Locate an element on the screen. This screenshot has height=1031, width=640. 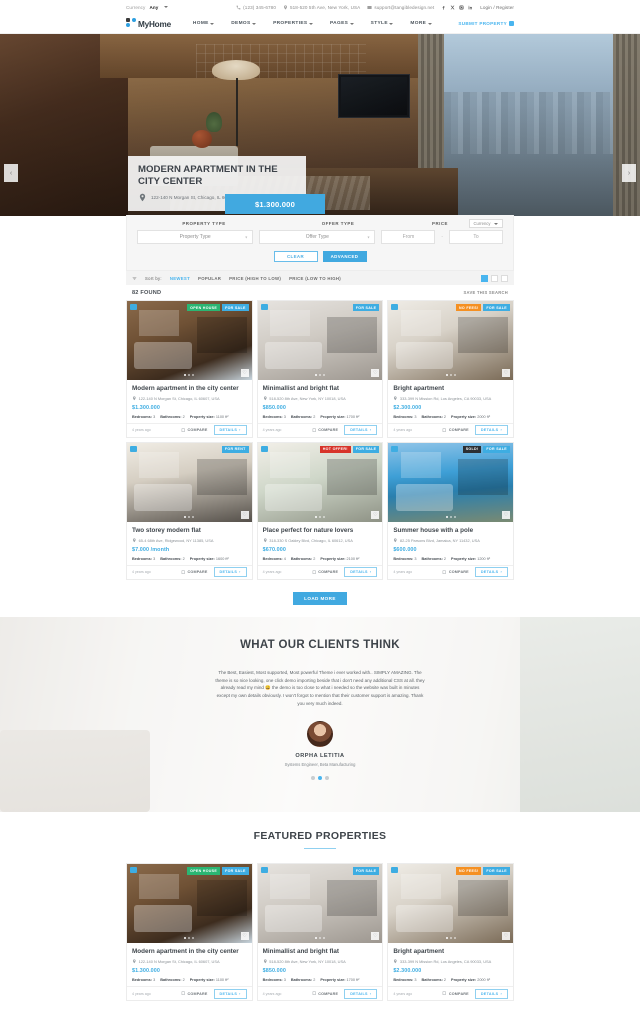
sort-option-price-low-to-high: PRICE (LOW TO HIGH) is located at coordinates (315, 278).